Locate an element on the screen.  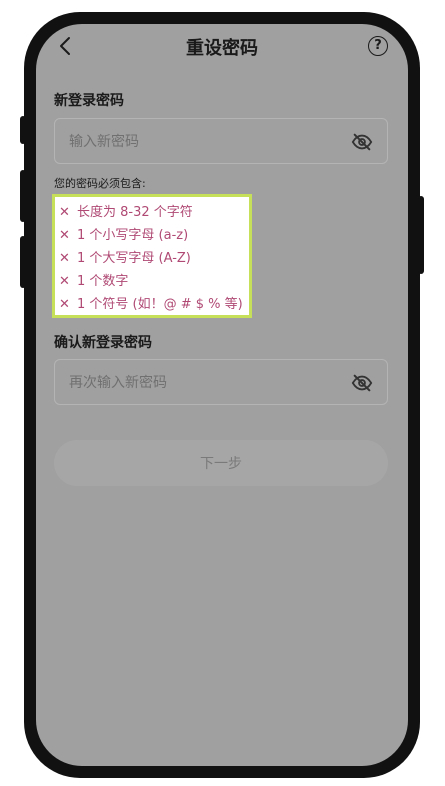
next-step-button: 下一步 is located at coordinates (221, 463).